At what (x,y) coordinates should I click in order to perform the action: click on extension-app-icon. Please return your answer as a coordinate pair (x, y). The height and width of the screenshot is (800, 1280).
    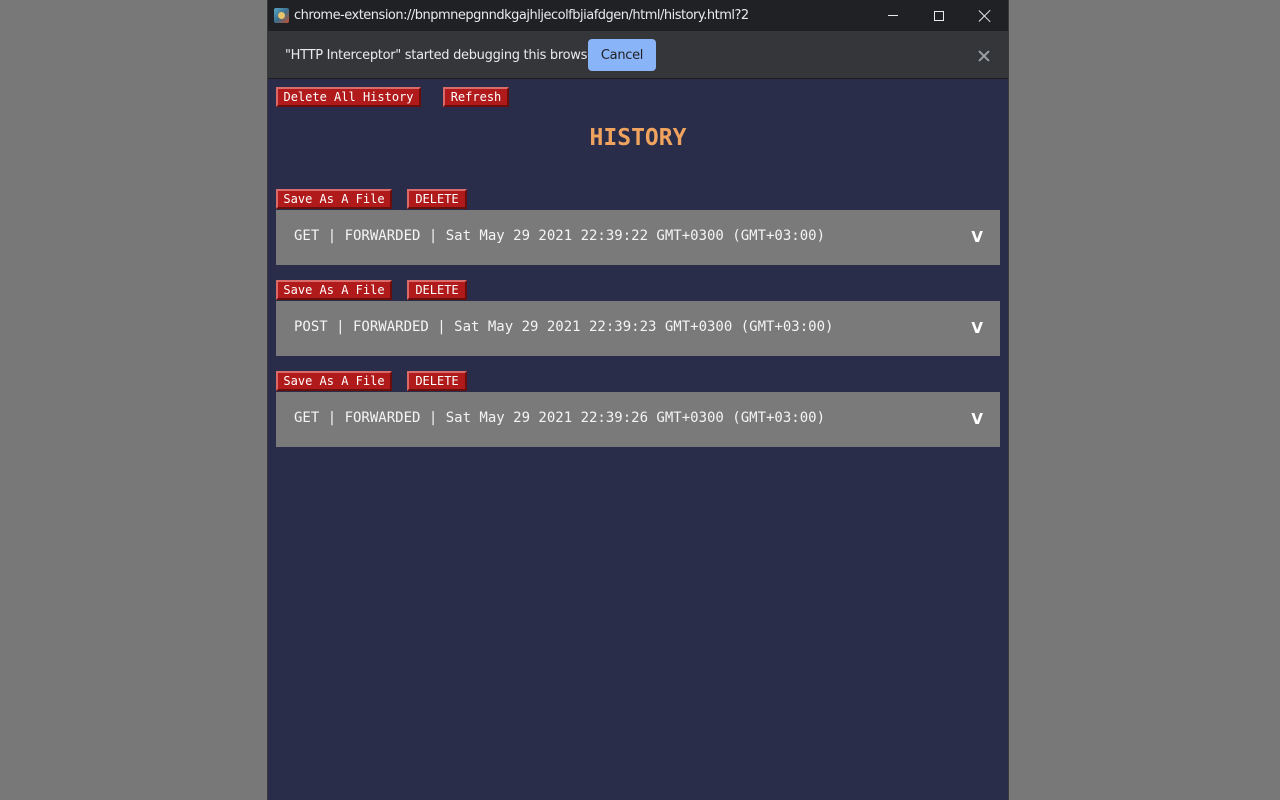
    Looking at the image, I should click on (281, 15).